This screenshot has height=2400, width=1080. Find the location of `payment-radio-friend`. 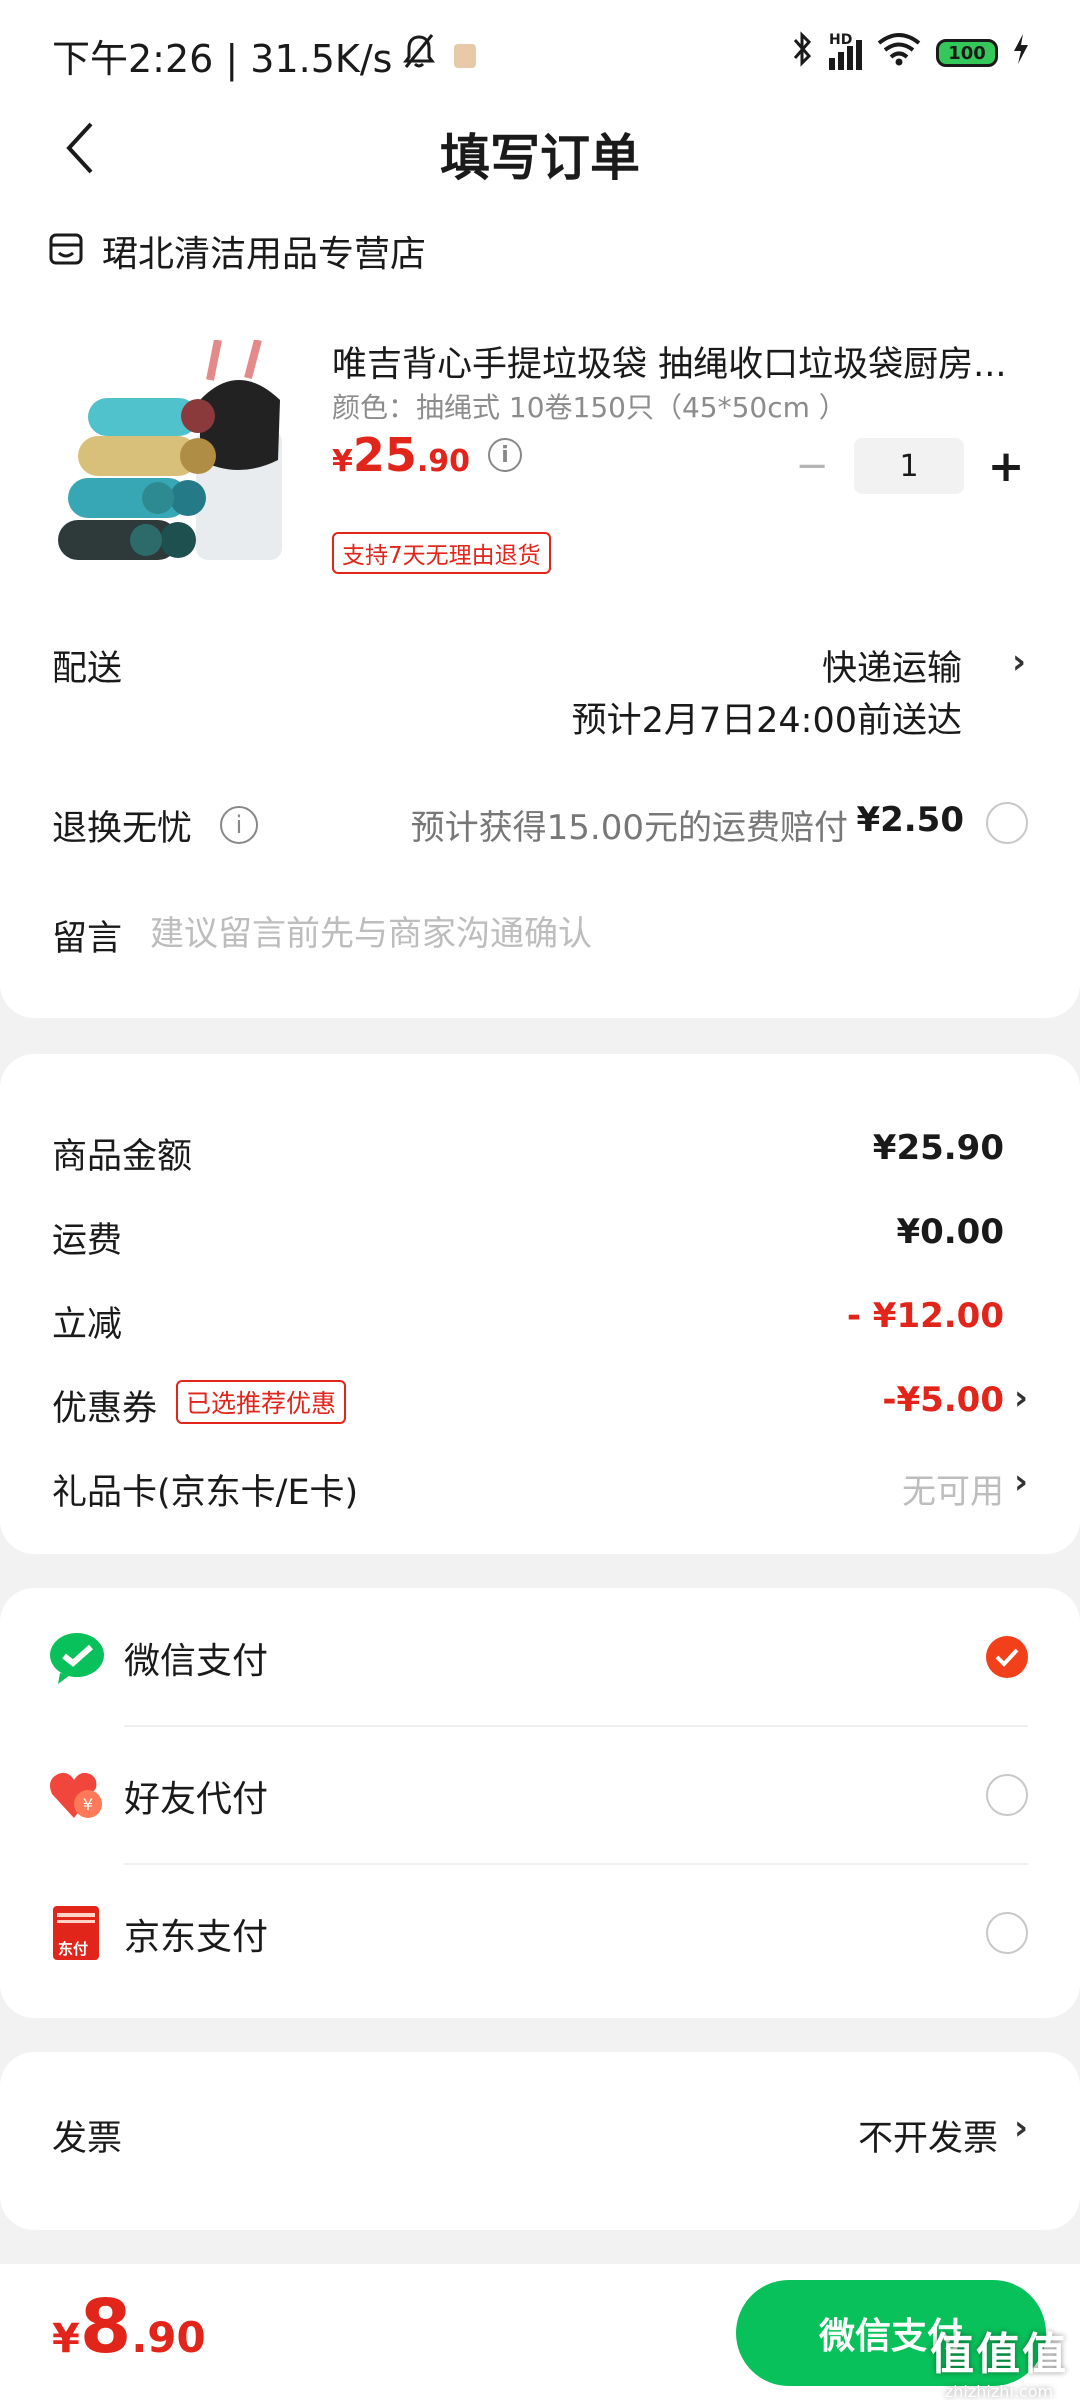

payment-radio-friend is located at coordinates (1007, 1795).